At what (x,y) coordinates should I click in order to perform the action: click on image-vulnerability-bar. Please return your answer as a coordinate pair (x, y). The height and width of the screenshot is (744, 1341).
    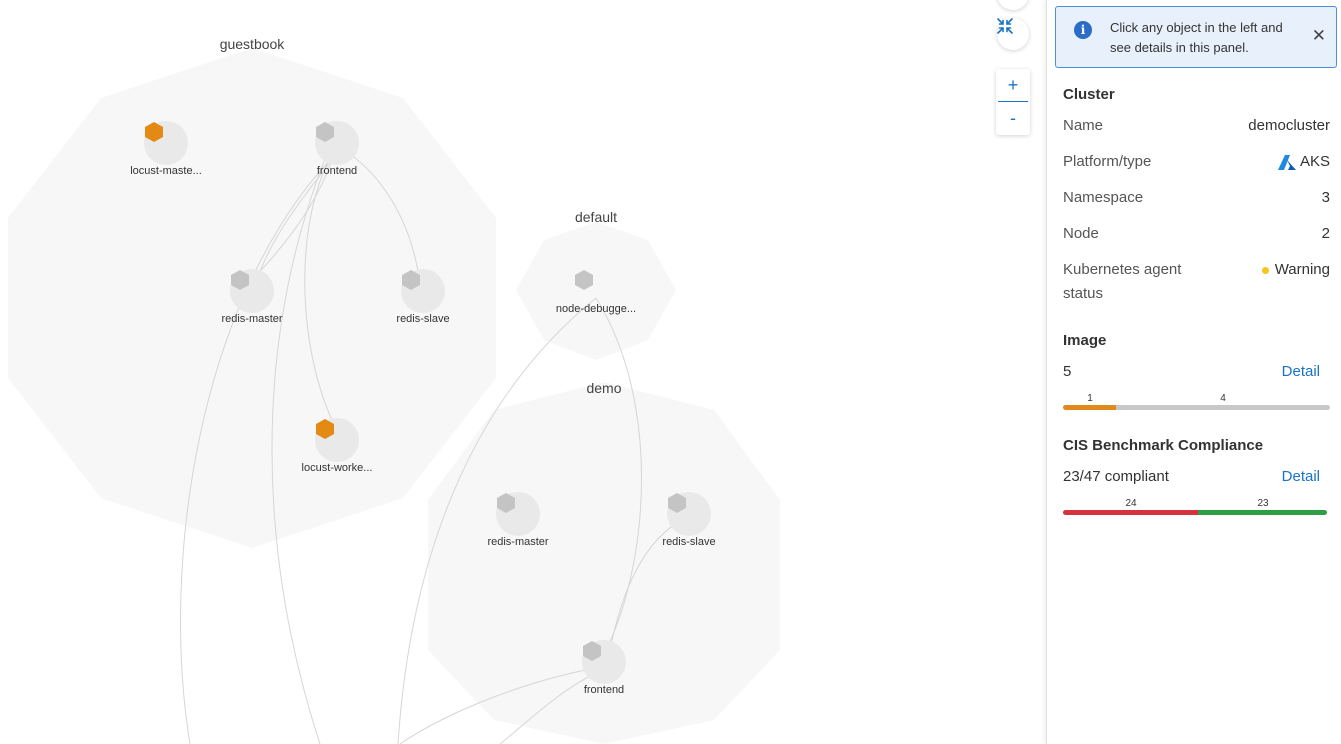
    Looking at the image, I should click on (1196, 407).